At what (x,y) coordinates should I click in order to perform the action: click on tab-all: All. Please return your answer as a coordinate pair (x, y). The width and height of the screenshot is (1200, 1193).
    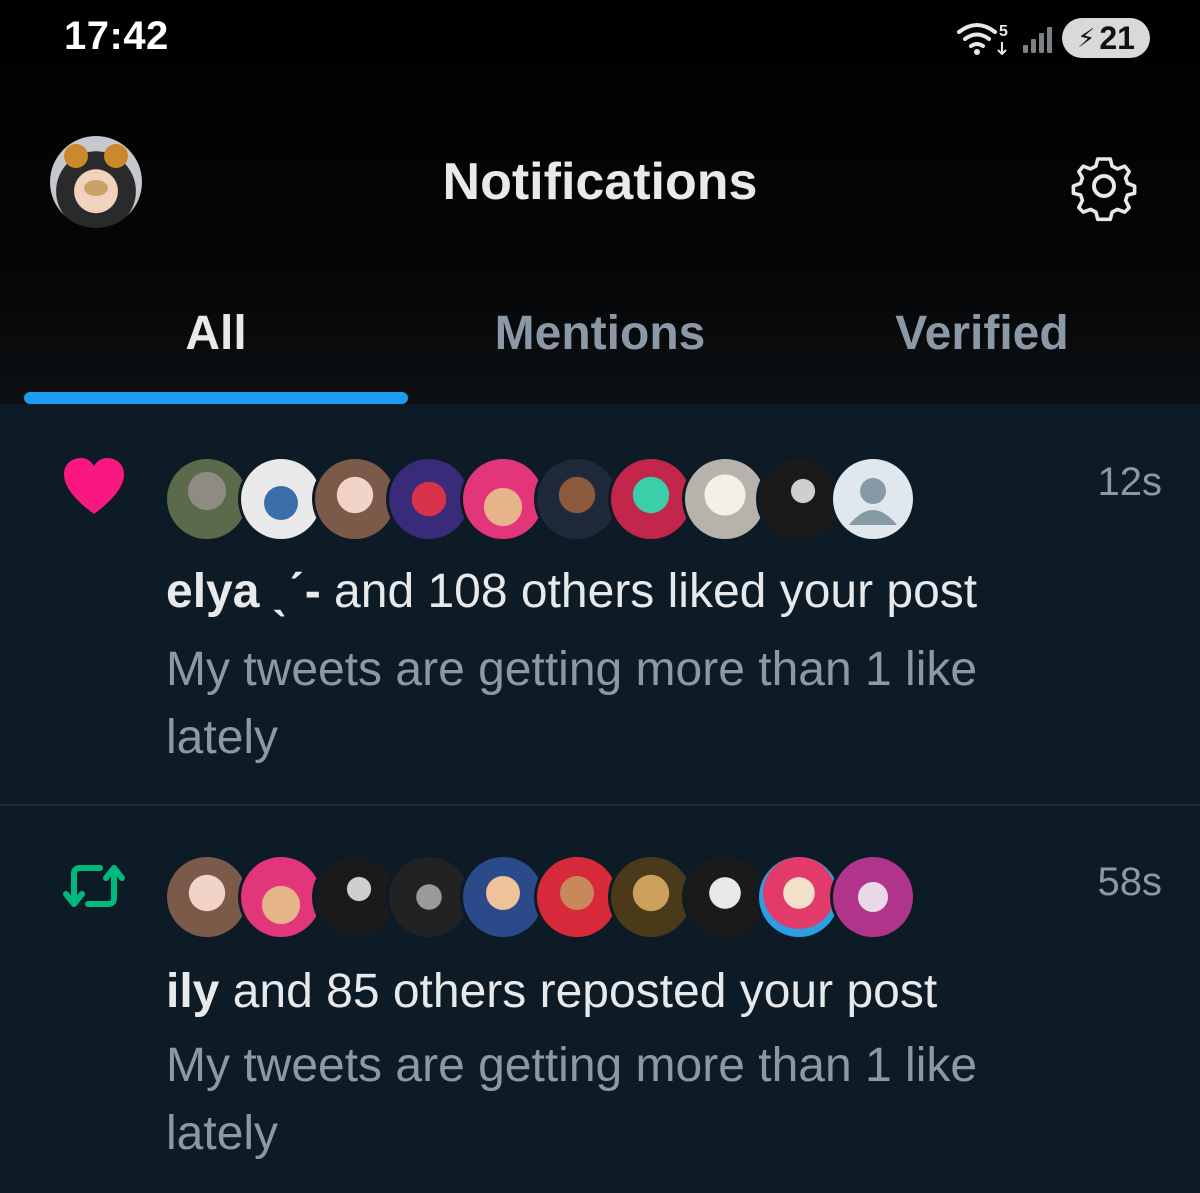
    Looking at the image, I should click on (216, 352).